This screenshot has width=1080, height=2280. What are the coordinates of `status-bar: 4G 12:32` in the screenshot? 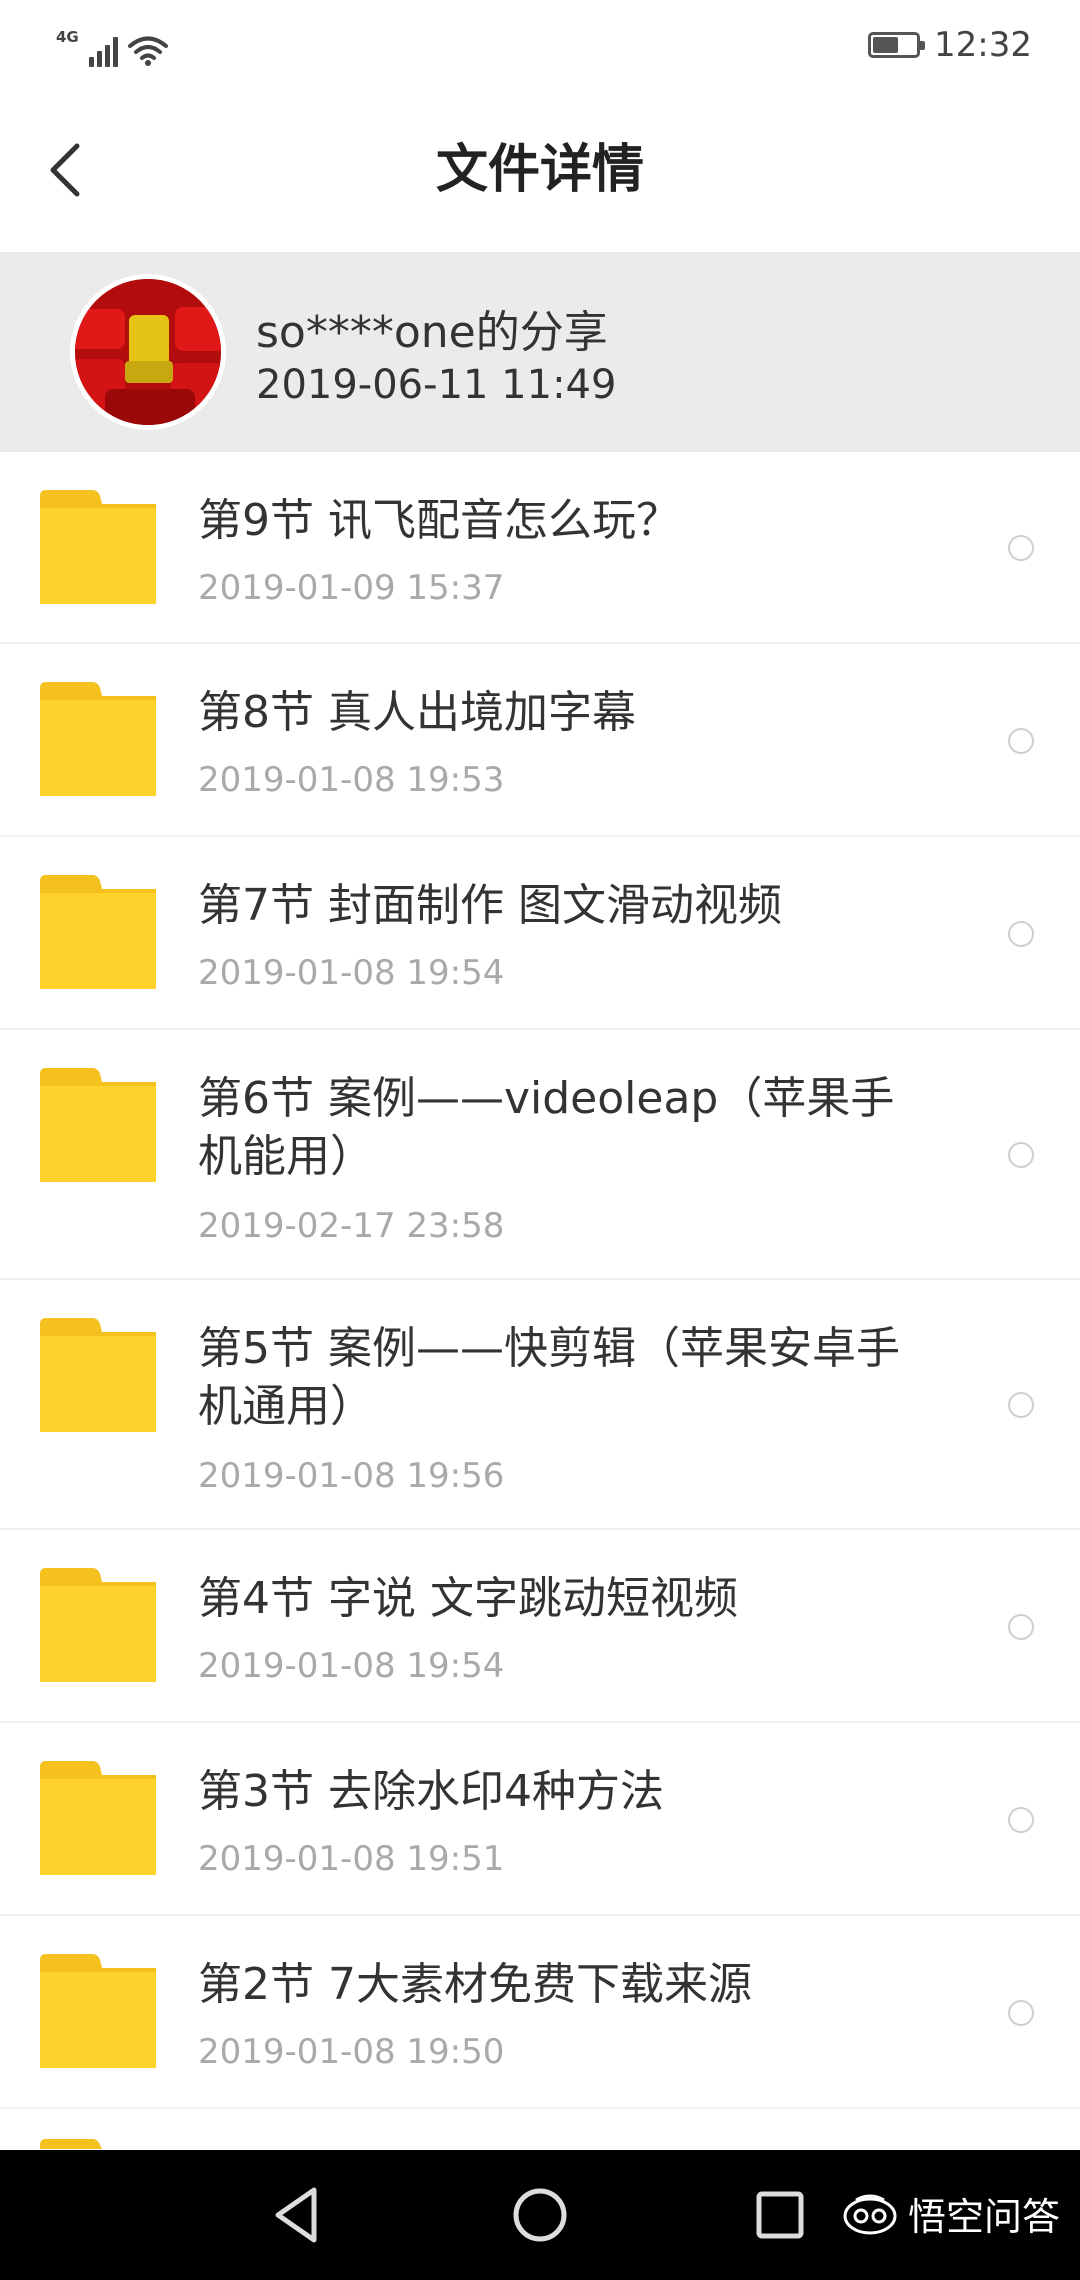 It's located at (540, 45).